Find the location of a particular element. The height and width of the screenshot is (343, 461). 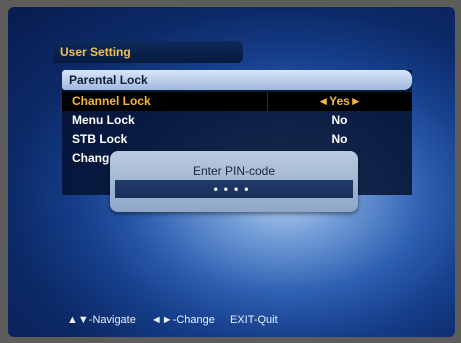

row-label: Menu Lock is located at coordinates (103, 120).